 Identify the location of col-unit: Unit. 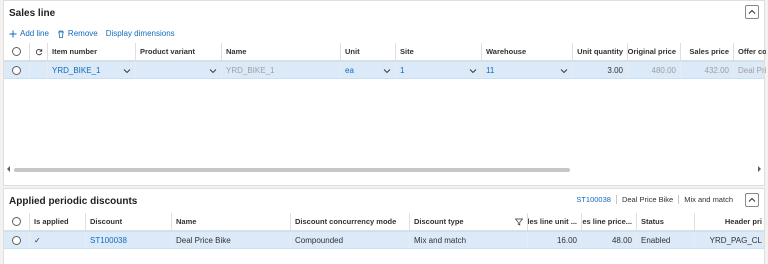
(368, 51).